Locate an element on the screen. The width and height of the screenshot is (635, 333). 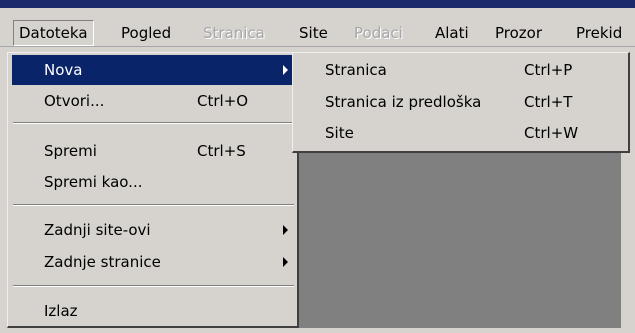
menu-item-nova: Nova is located at coordinates (153, 70).